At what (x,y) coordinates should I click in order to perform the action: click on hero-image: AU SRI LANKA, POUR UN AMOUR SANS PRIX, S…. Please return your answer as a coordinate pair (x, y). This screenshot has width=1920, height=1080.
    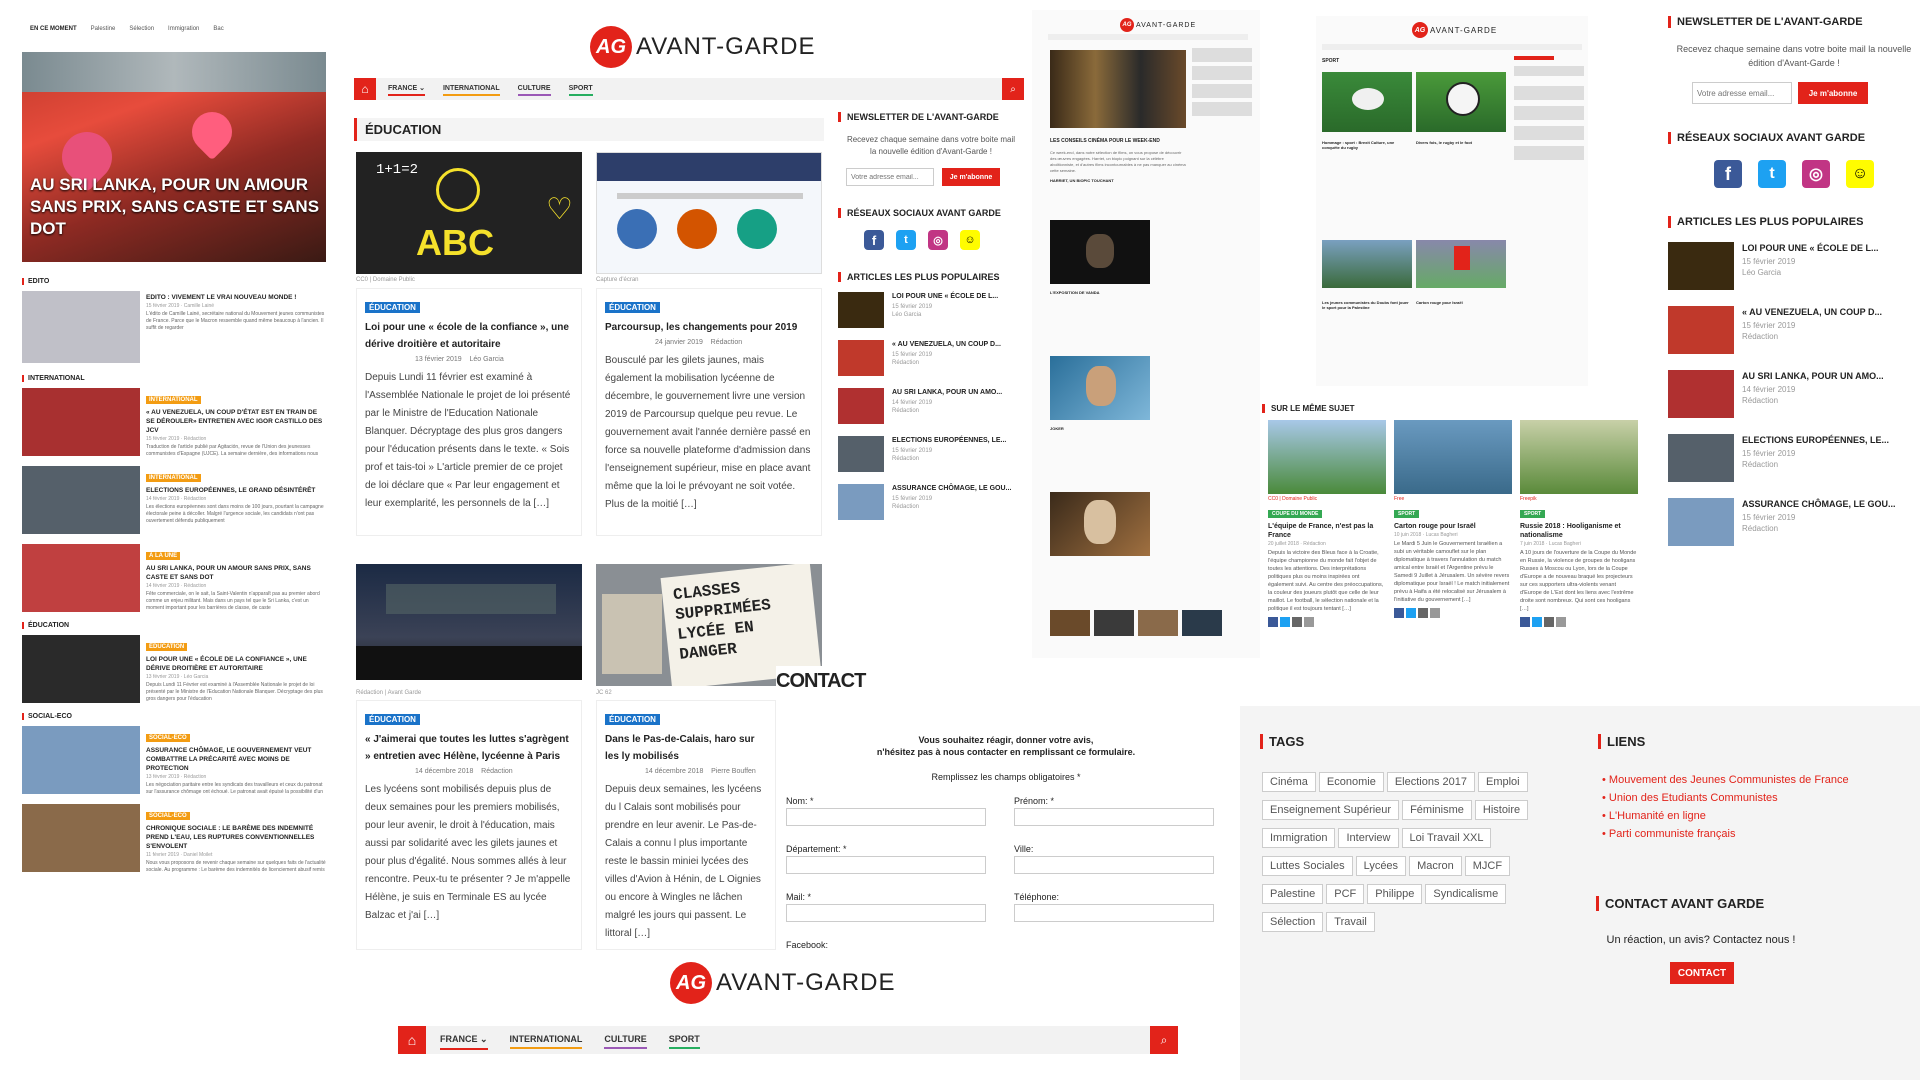
    Looking at the image, I should click on (174, 157).